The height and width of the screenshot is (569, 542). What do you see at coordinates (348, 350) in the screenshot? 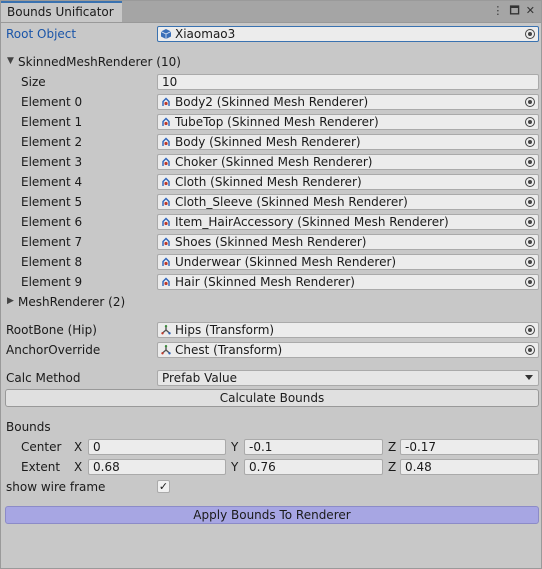
I see `anchor-field: Chest (Transform)` at bounding box center [348, 350].